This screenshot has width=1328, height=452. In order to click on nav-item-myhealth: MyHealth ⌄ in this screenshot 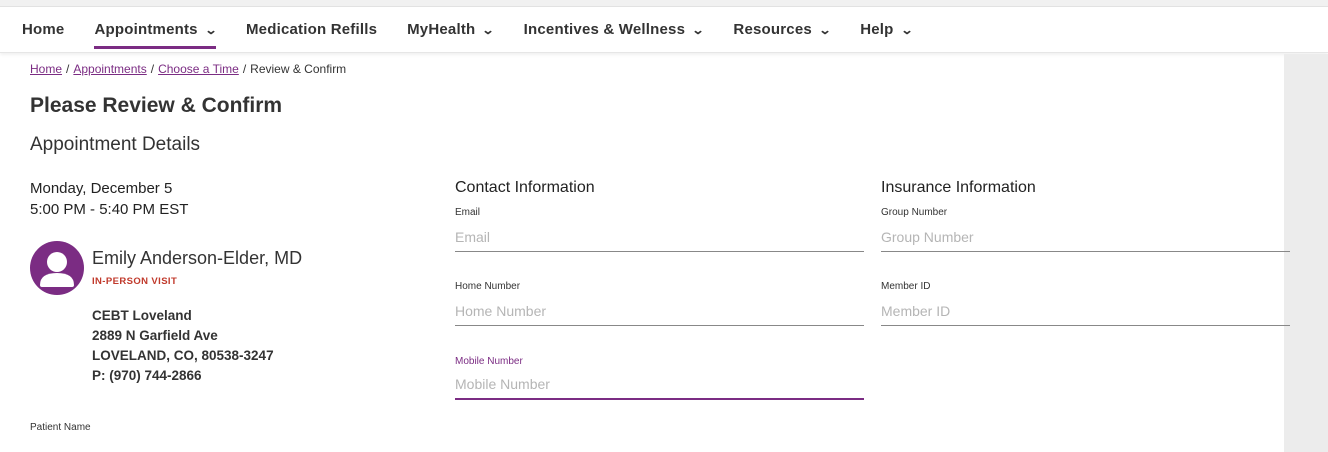, I will do `click(451, 30)`.